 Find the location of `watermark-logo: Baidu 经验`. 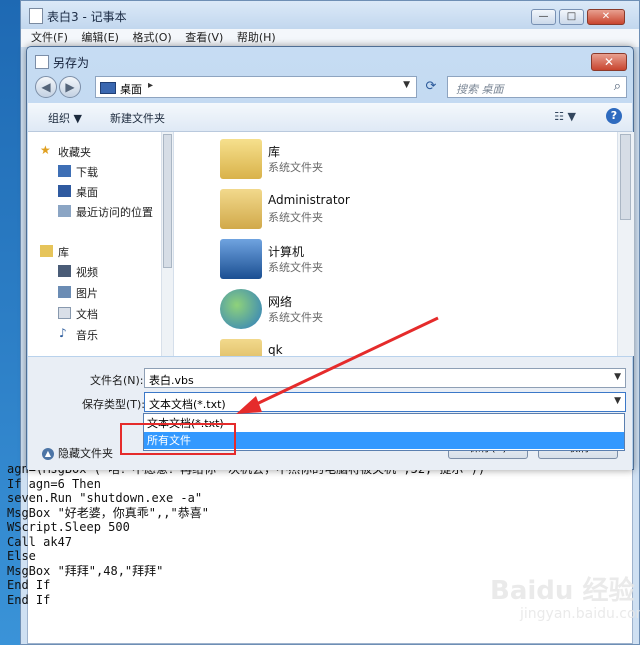

watermark-logo: Baidu 经验 is located at coordinates (562, 591).